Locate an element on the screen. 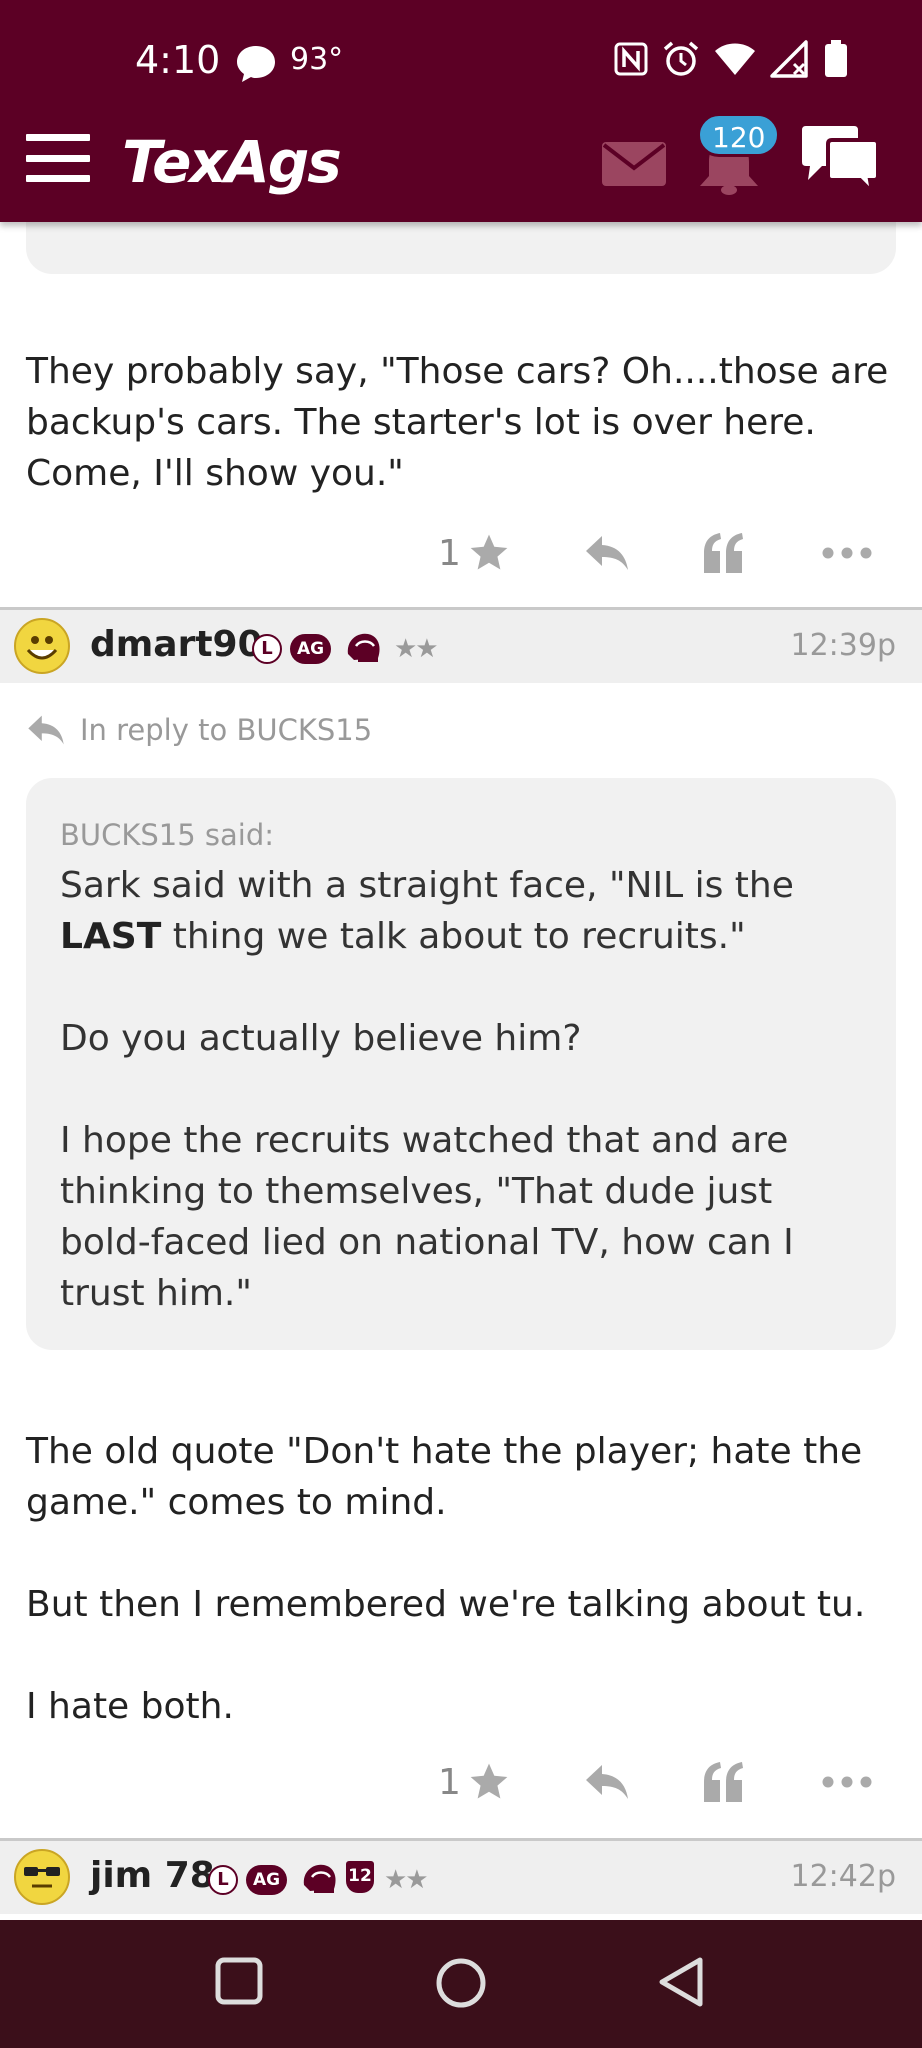 The height and width of the screenshot is (2048, 922). back-button is located at coordinates (682, 1982).